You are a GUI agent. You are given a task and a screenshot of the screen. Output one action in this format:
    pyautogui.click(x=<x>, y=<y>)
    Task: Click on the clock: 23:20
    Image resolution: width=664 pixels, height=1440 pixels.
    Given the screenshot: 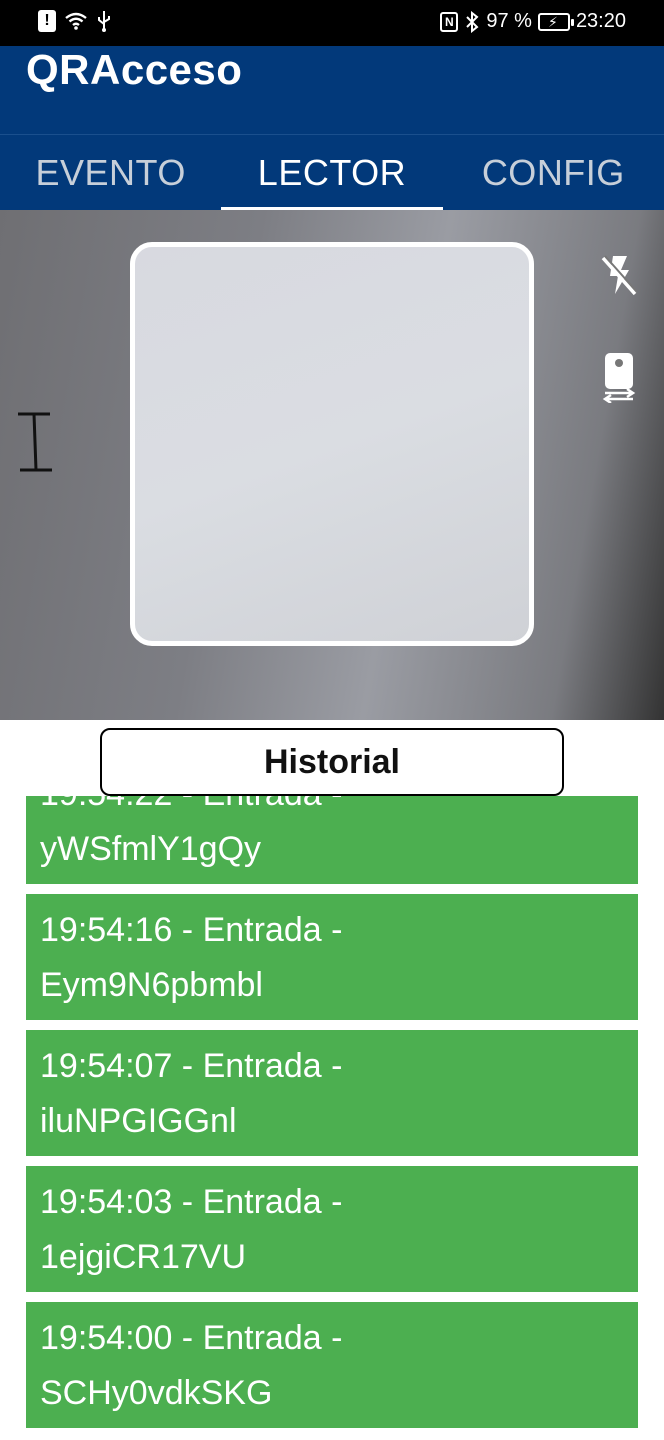 What is the action you would take?
    pyautogui.click(x=600, y=21)
    